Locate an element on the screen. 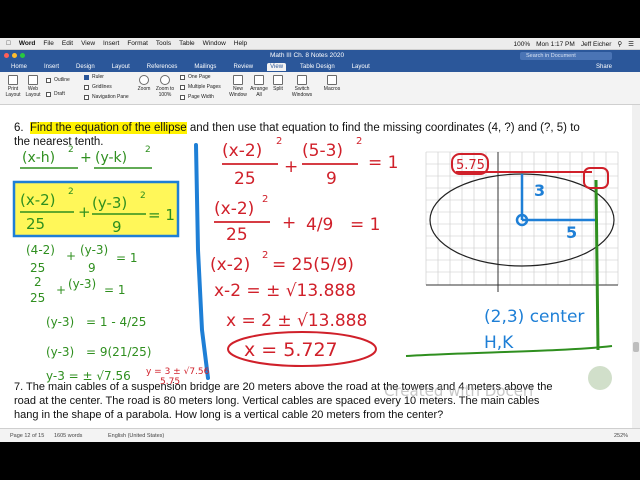 The height and width of the screenshot is (480, 640). green-step-2-plus: + is located at coordinates (61, 290).